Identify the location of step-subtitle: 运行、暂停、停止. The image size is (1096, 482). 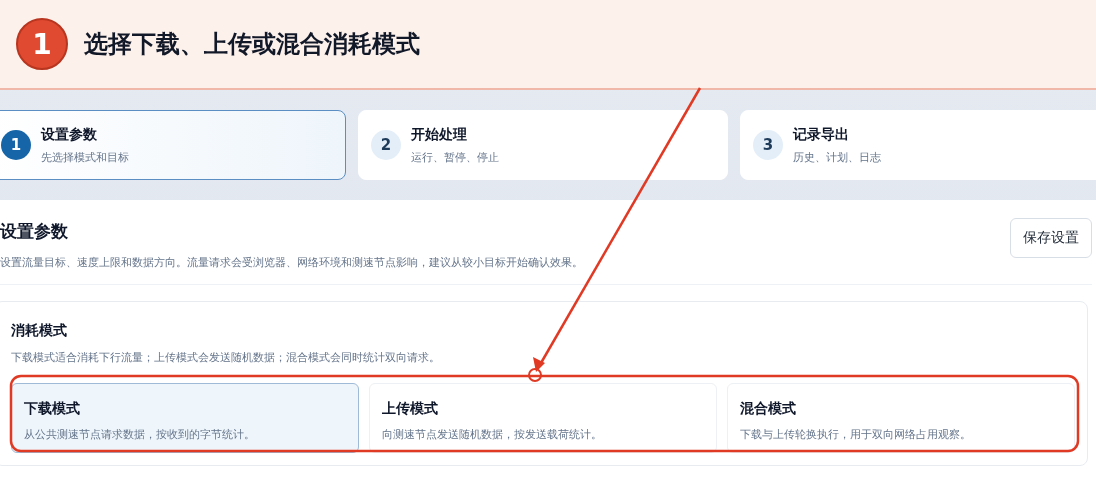
(455, 157).